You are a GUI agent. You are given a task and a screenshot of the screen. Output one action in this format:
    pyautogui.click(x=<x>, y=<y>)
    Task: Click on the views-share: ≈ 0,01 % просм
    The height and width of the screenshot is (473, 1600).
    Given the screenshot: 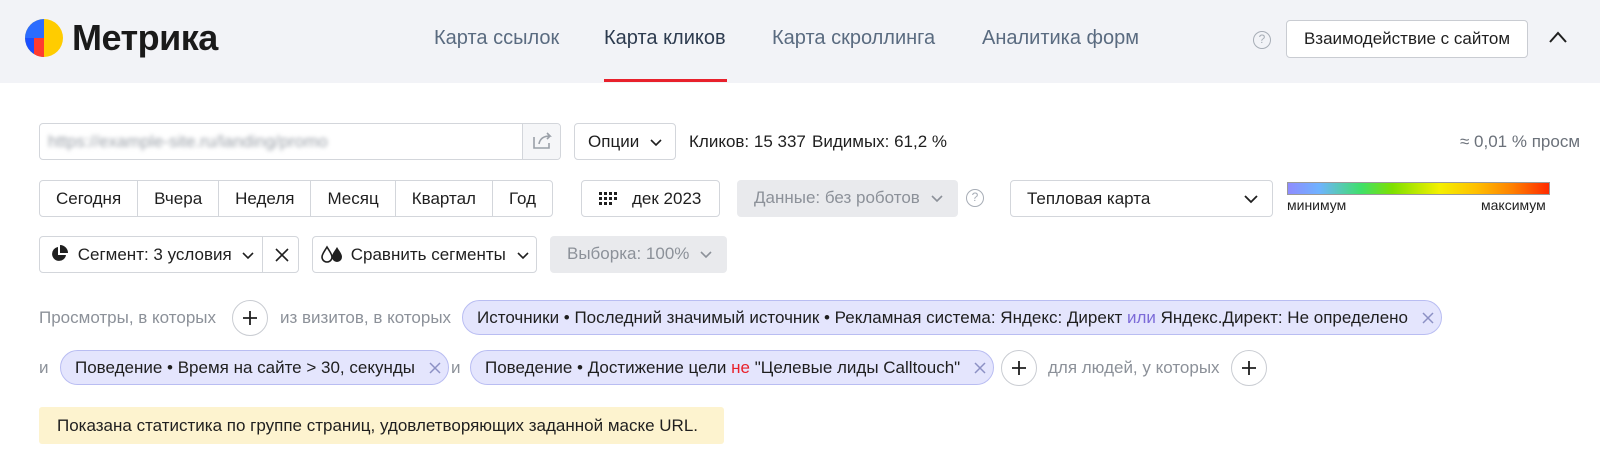 What is the action you would take?
    pyautogui.click(x=1520, y=141)
    